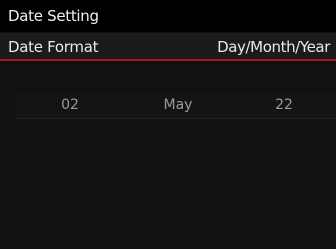  What do you see at coordinates (70, 105) in the screenshot?
I see `day-field: 02` at bounding box center [70, 105].